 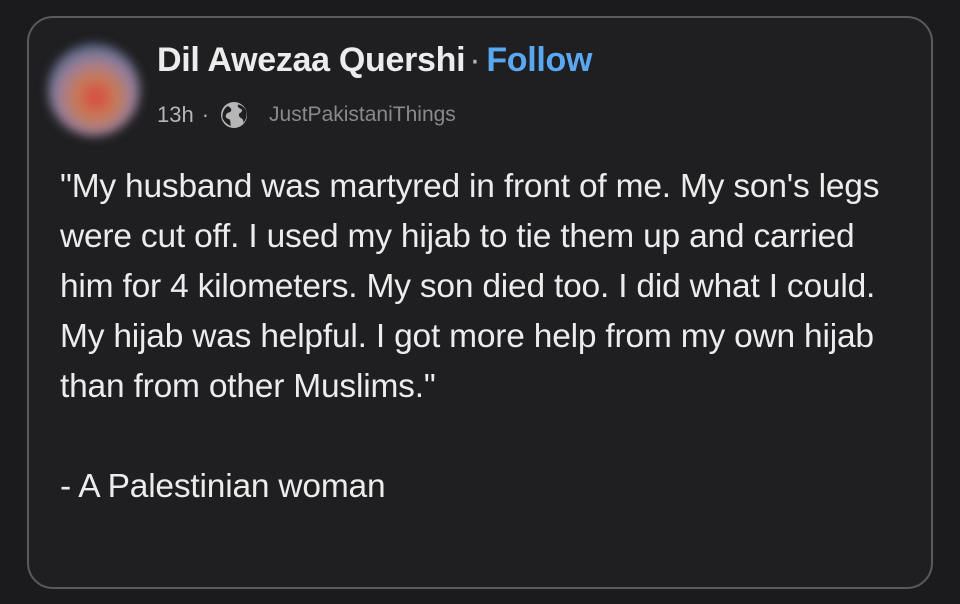 I want to click on group-name: JustPakistaniThings, so click(x=362, y=115).